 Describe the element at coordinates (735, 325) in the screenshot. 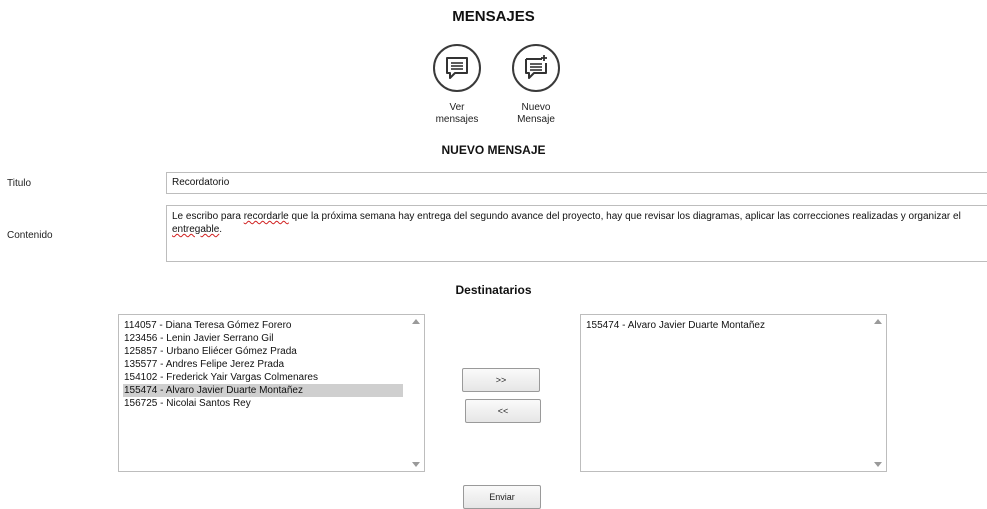

I see `list-item: 155474 - Alvaro Javier Duarte Montañez` at that location.